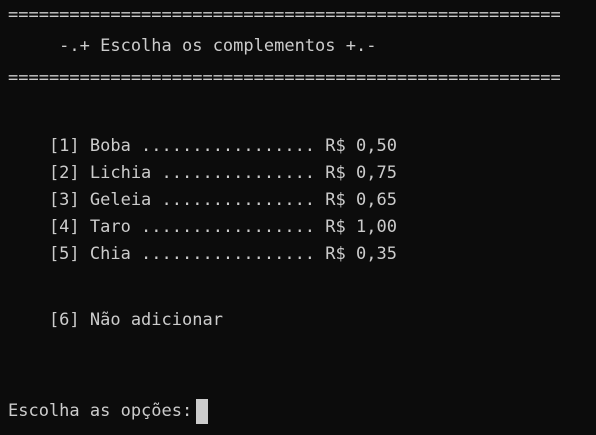 This screenshot has width=596, height=435. I want to click on menu-item-boba: [1] Boba ................. R$ 0,50, so click(202, 146).